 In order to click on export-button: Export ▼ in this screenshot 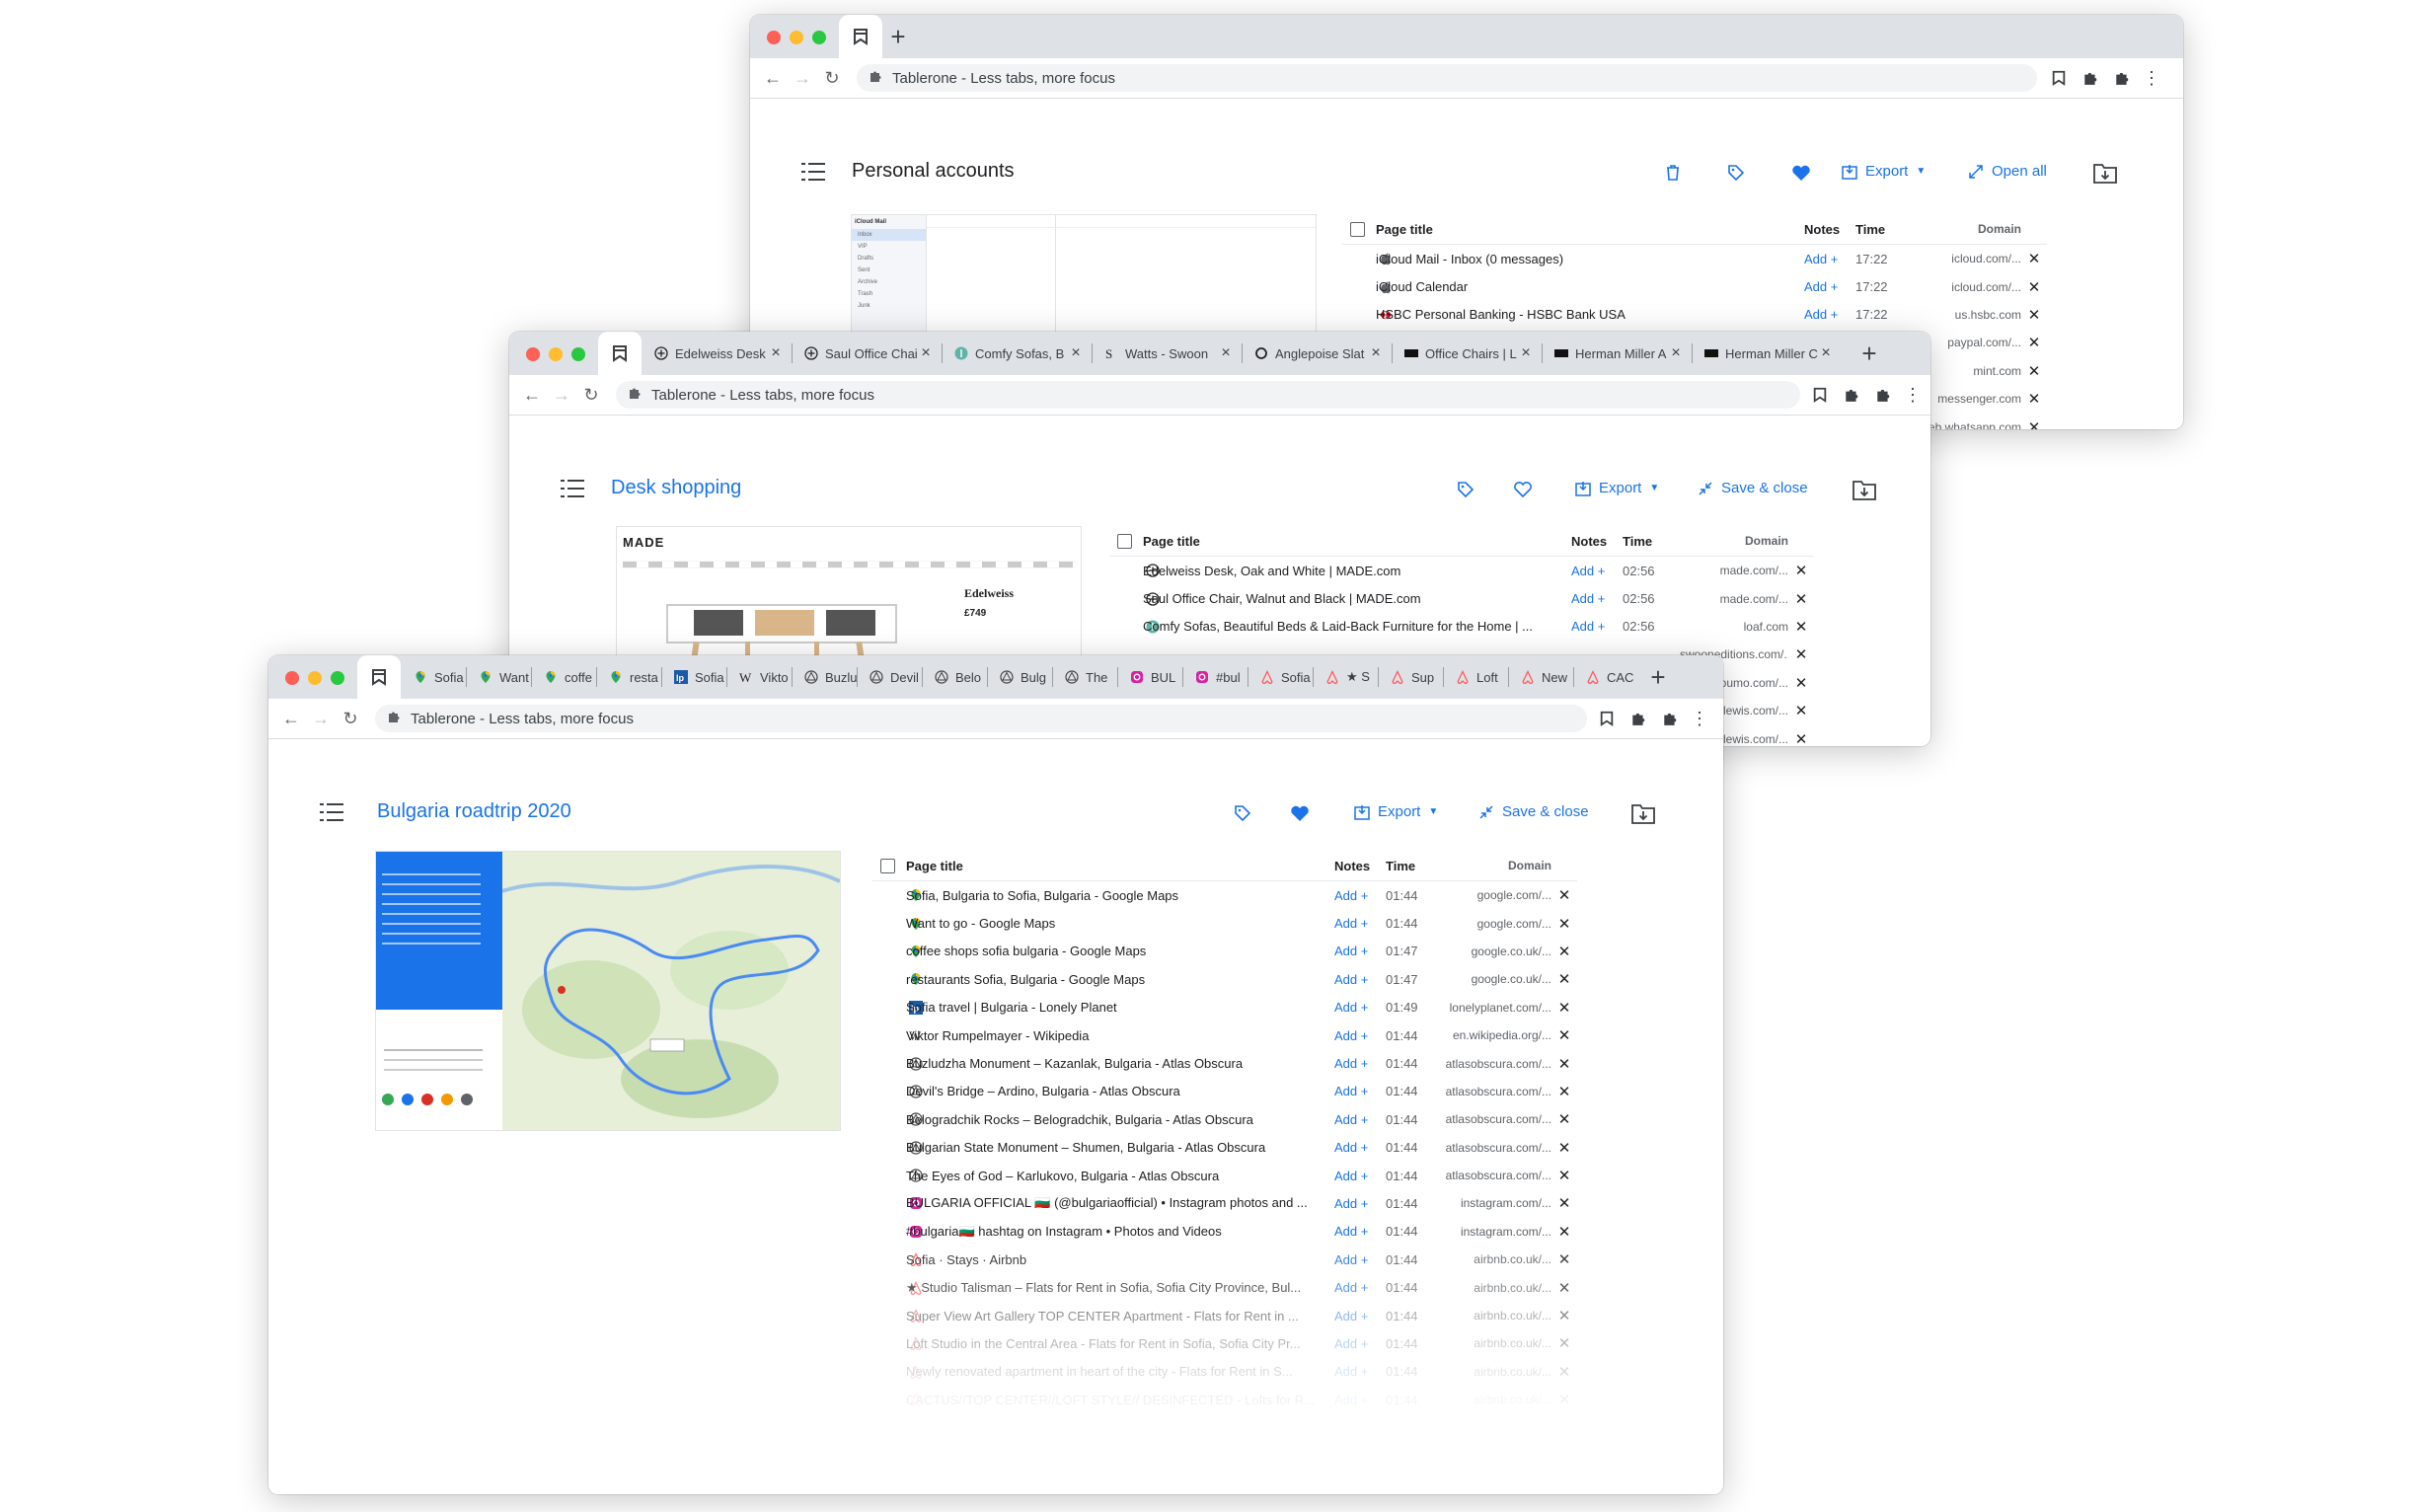, I will do `click(1396, 811)`.